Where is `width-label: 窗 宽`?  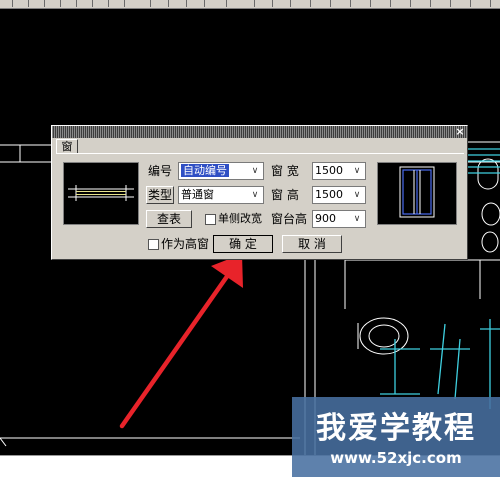 width-label: 窗 宽 is located at coordinates (285, 171).